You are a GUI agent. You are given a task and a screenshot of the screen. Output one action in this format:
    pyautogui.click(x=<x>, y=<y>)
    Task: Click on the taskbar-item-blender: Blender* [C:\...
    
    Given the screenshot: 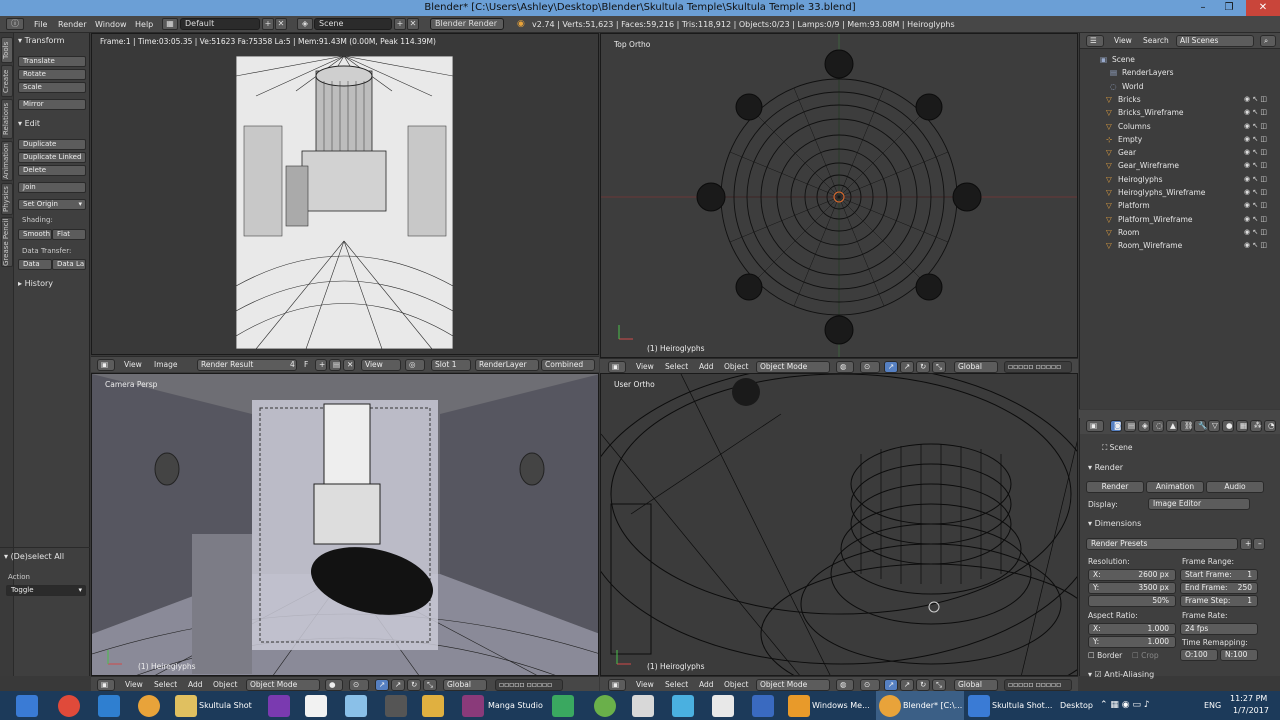 What is the action you would take?
    pyautogui.click(x=932, y=705)
    